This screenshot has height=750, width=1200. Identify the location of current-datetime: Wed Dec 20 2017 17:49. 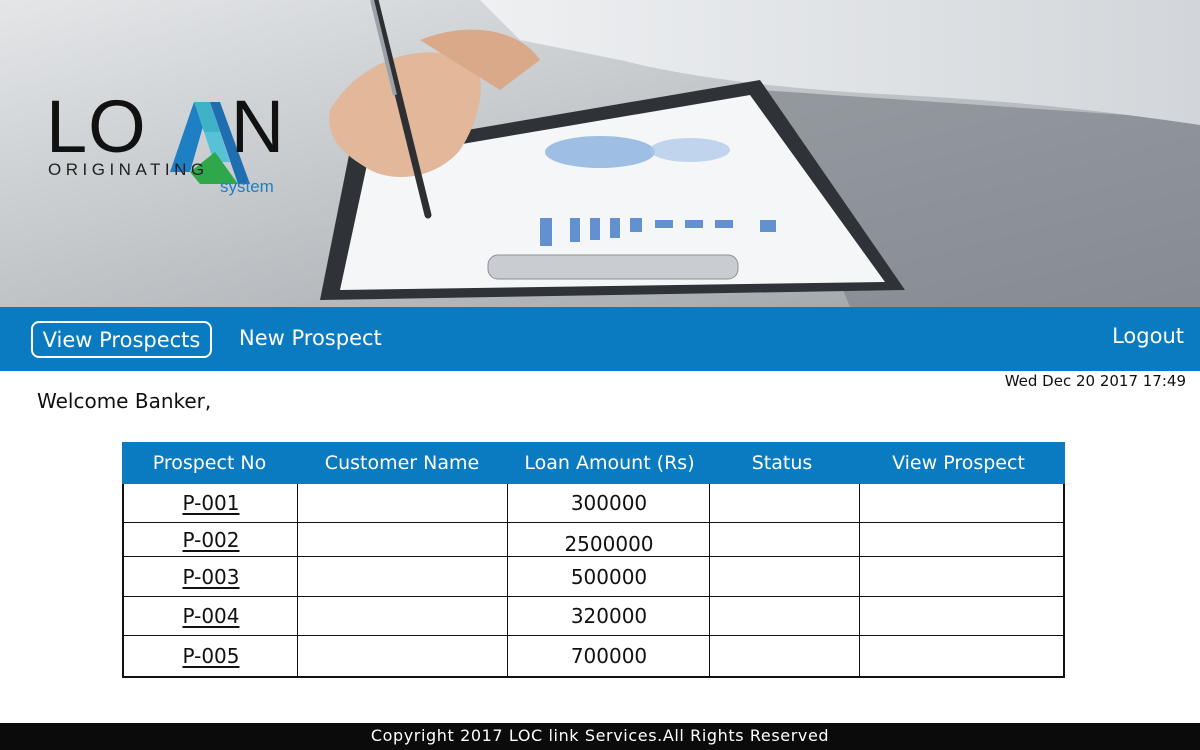
(1095, 381).